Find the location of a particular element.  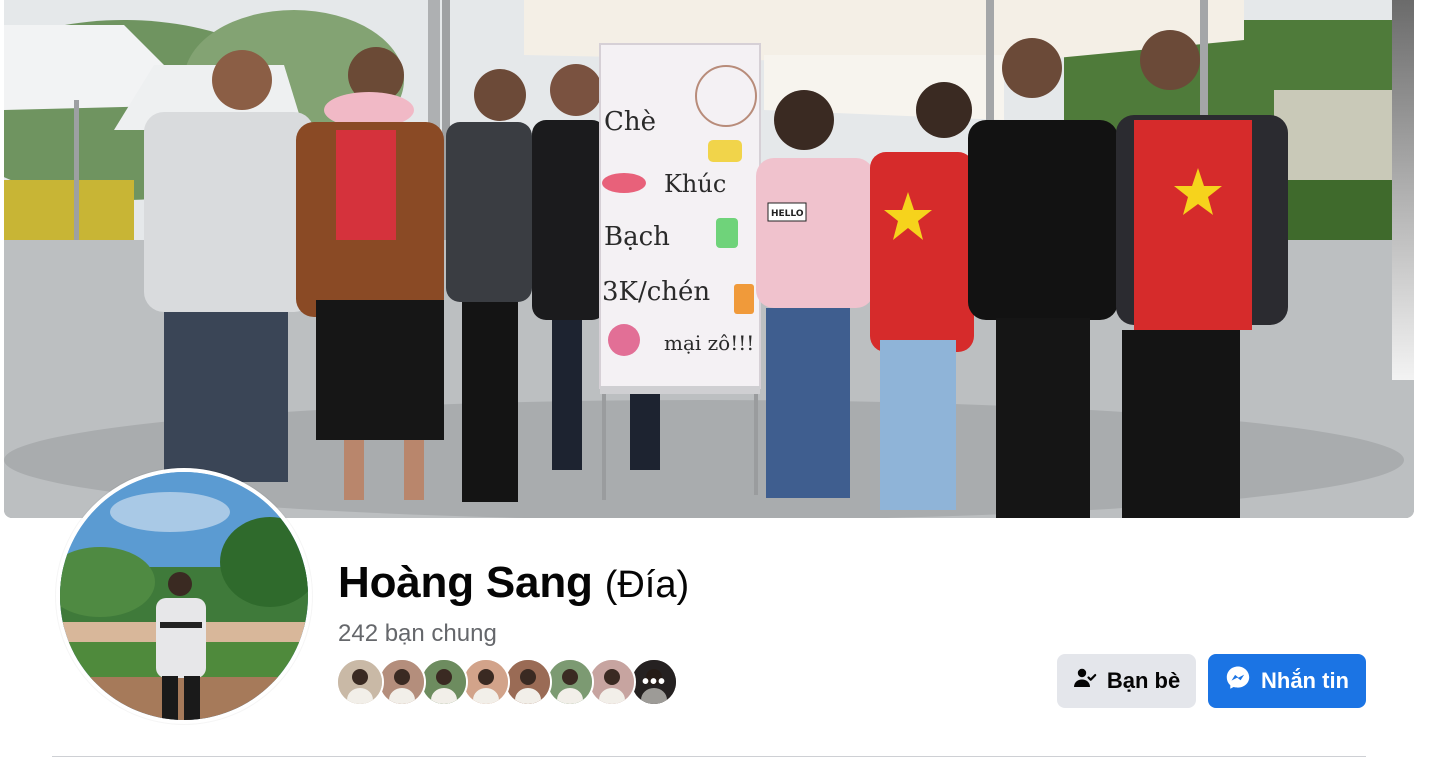

mutual-friends-avatars: ••• is located at coordinates (507, 683).